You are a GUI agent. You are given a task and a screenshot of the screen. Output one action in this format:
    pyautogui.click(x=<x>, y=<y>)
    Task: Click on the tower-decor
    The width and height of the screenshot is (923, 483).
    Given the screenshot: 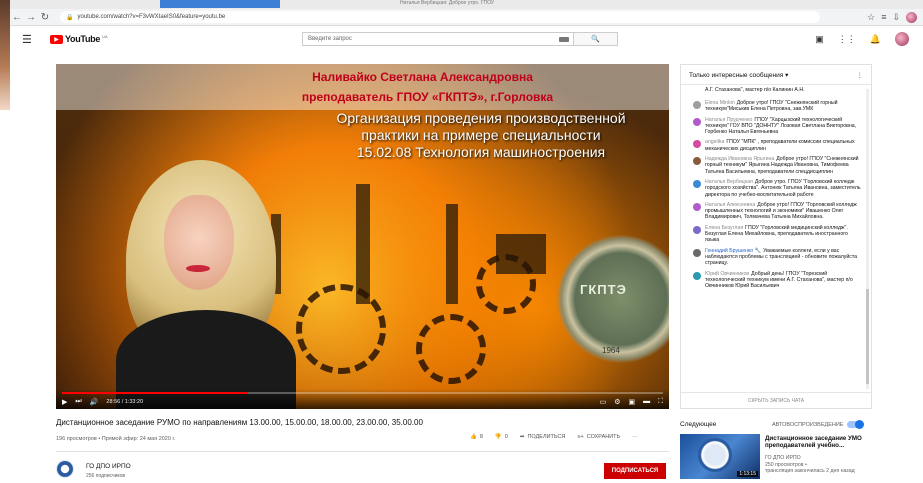 What is the action you would take?
    pyautogui.click(x=452, y=254)
    